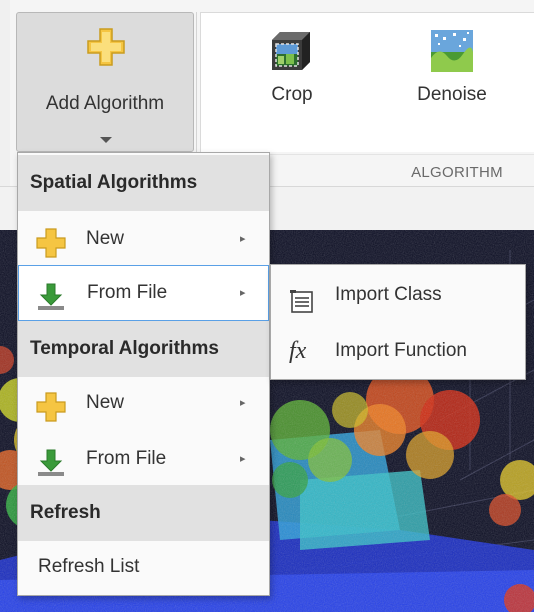 The height and width of the screenshot is (612, 534). What do you see at coordinates (143, 403) in the screenshot?
I see `temporal-new-item: New ▸` at bounding box center [143, 403].